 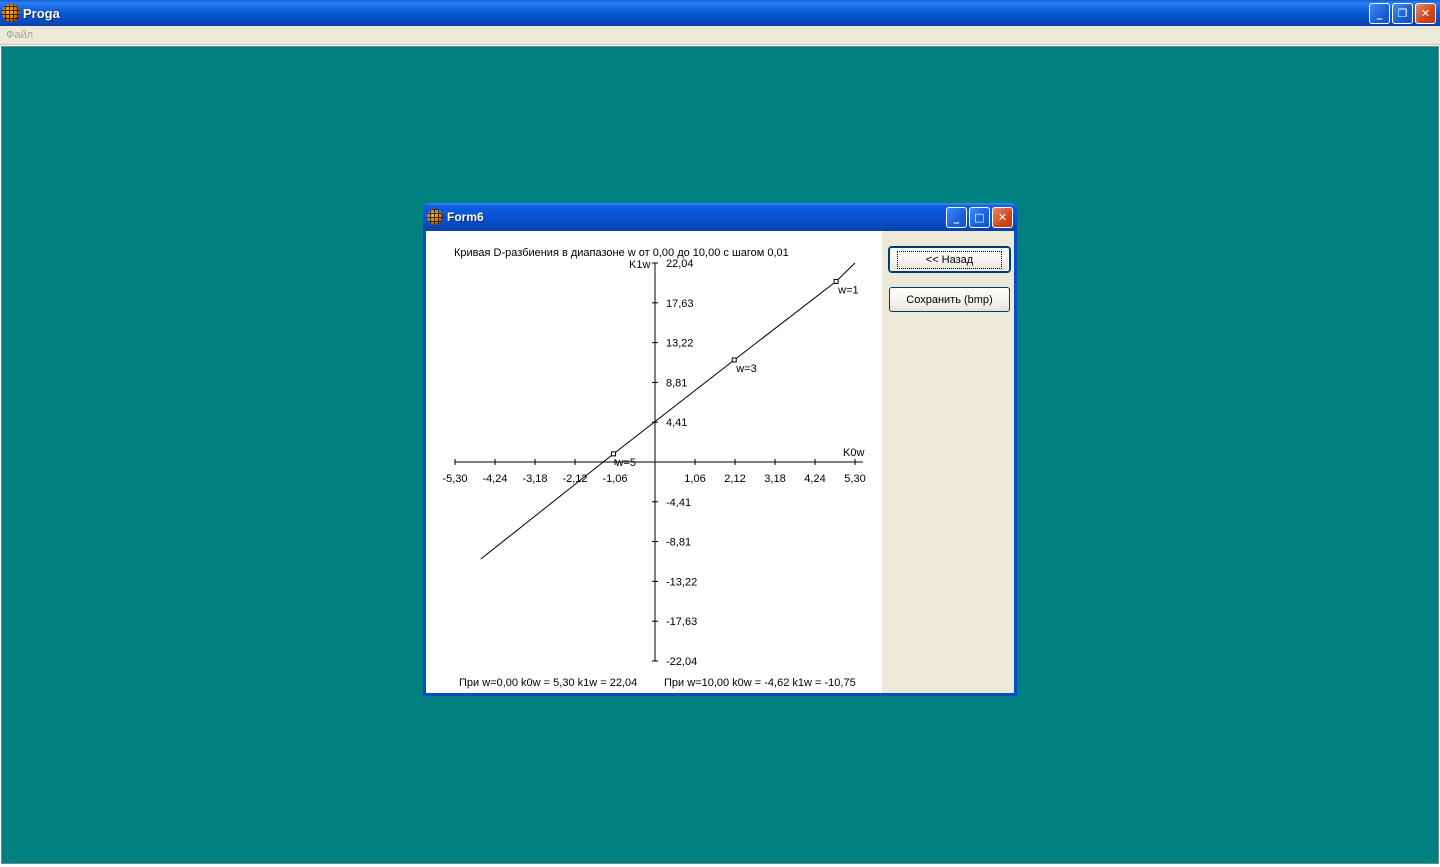 I want to click on x-tick-label: -3,18, so click(x=534, y=479).